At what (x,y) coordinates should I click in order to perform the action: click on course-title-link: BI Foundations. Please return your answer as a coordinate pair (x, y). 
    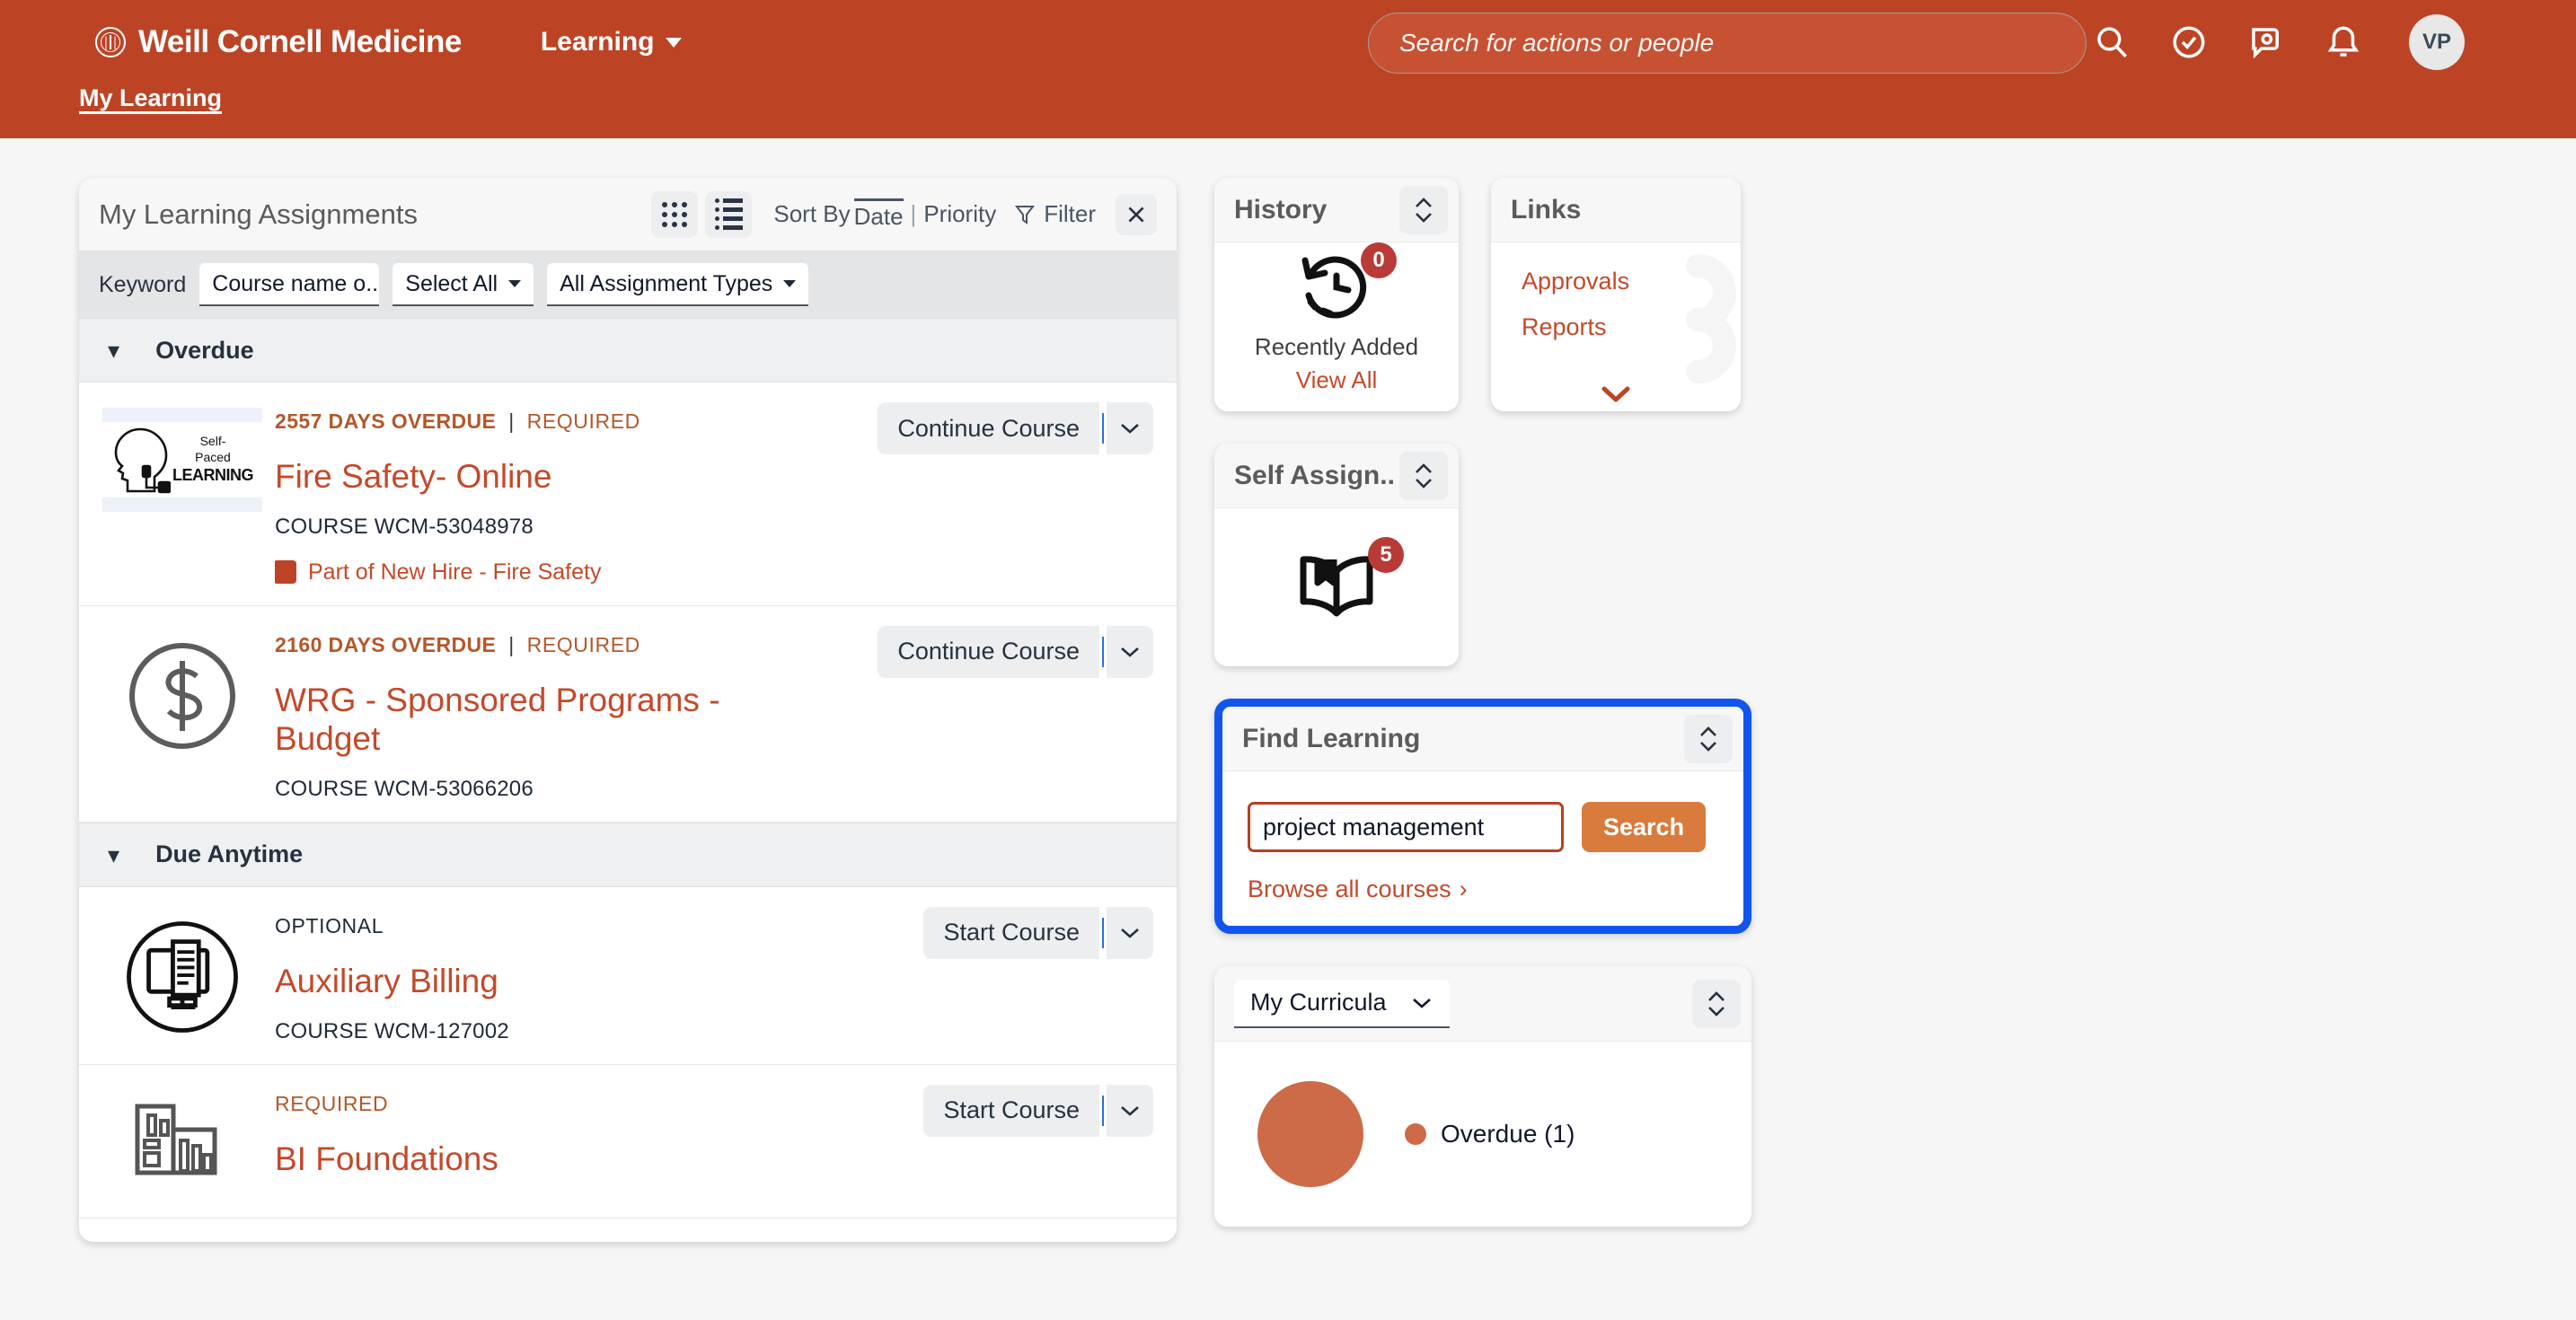
    Looking at the image, I should click on (526, 1159).